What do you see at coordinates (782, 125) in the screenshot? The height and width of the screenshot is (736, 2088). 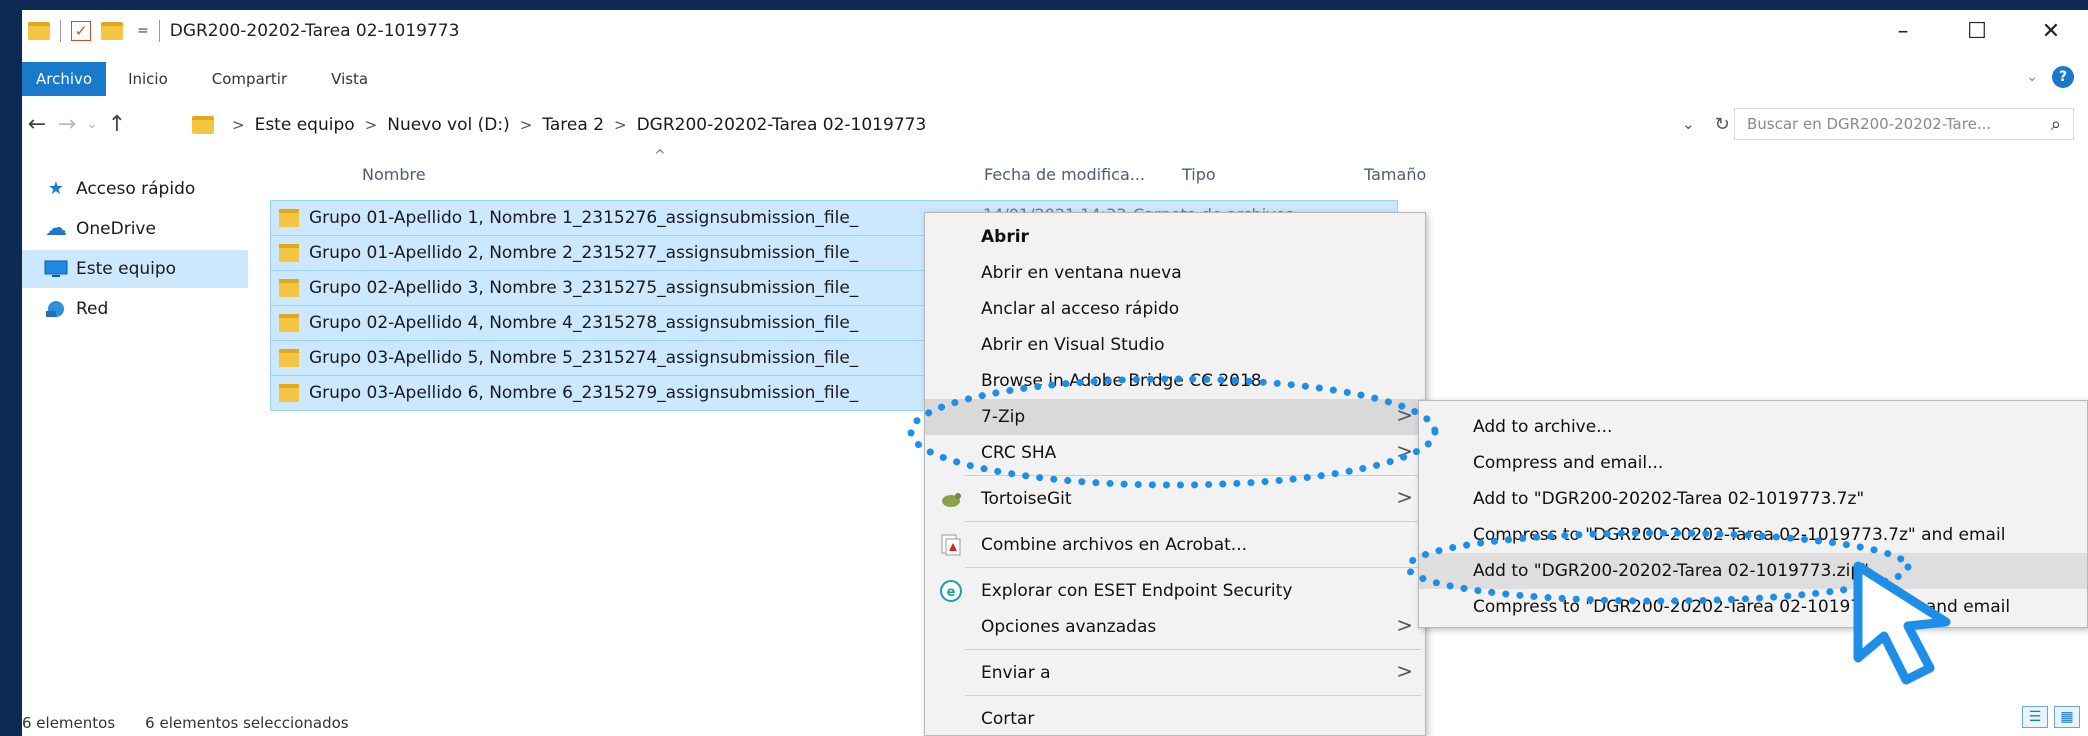 I see `breadcrumb-current-folder: DGR200-20202-Tarea 02-1019773` at bounding box center [782, 125].